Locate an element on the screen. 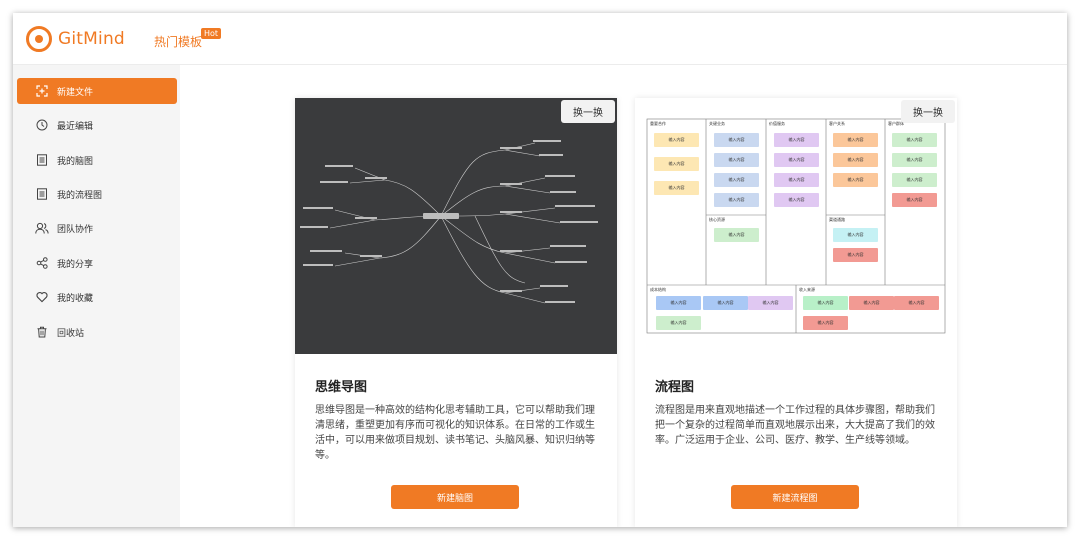 This screenshot has height=541, width=1080. card-title: 思维导图 is located at coordinates (341, 387).